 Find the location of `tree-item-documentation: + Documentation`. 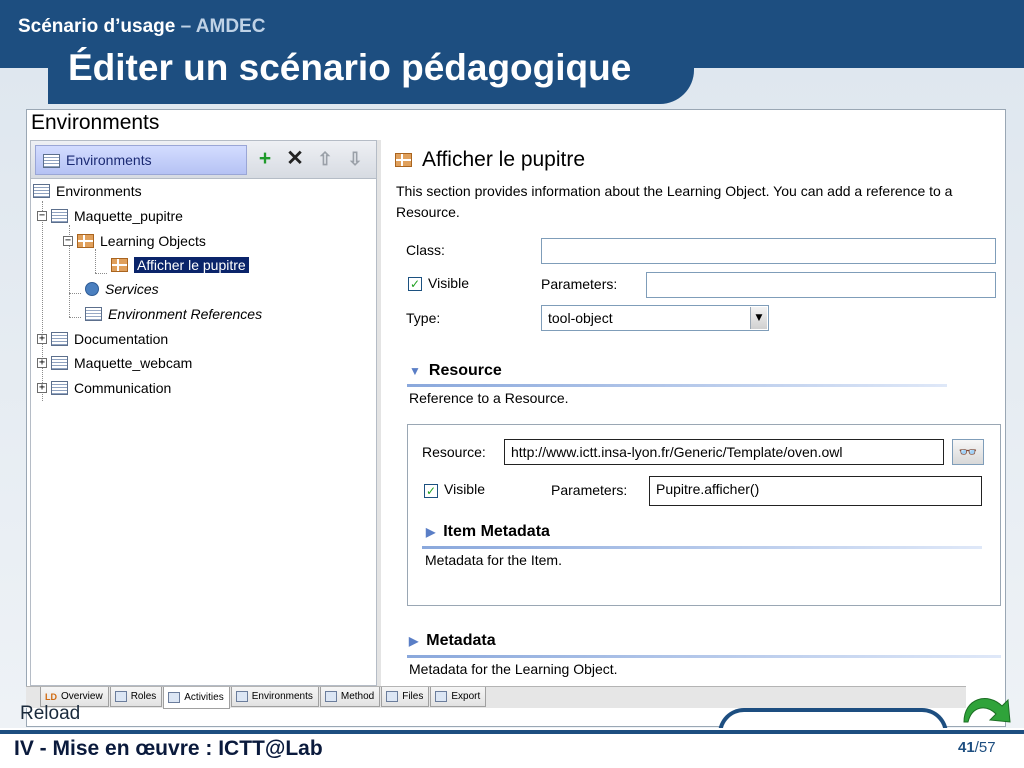

tree-item-documentation: + Documentation is located at coordinates (102, 339).